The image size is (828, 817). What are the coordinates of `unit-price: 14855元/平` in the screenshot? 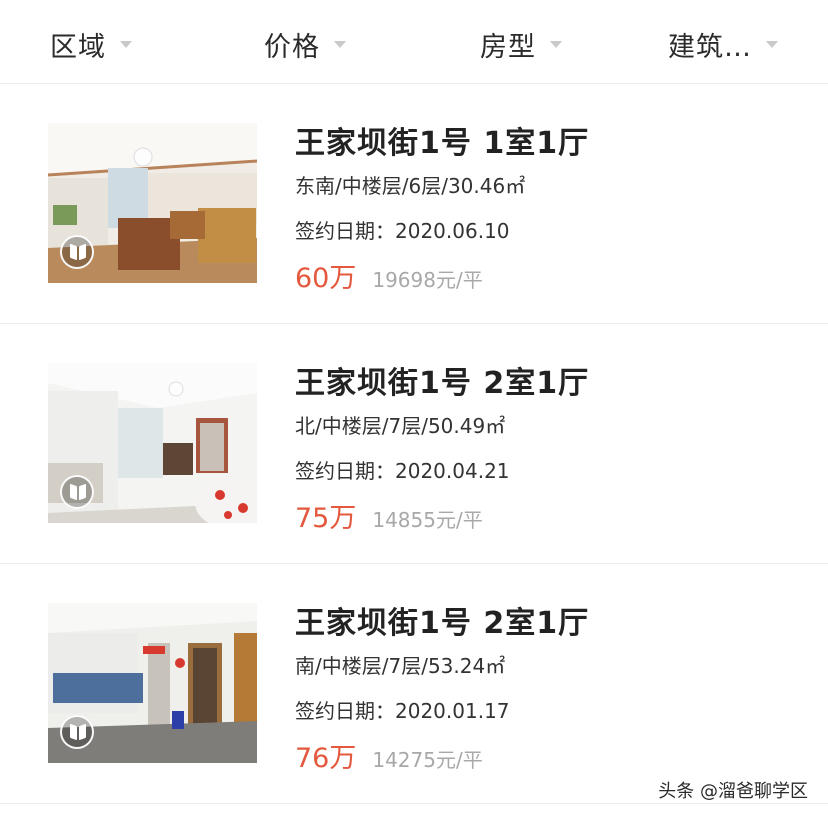 It's located at (427, 520).